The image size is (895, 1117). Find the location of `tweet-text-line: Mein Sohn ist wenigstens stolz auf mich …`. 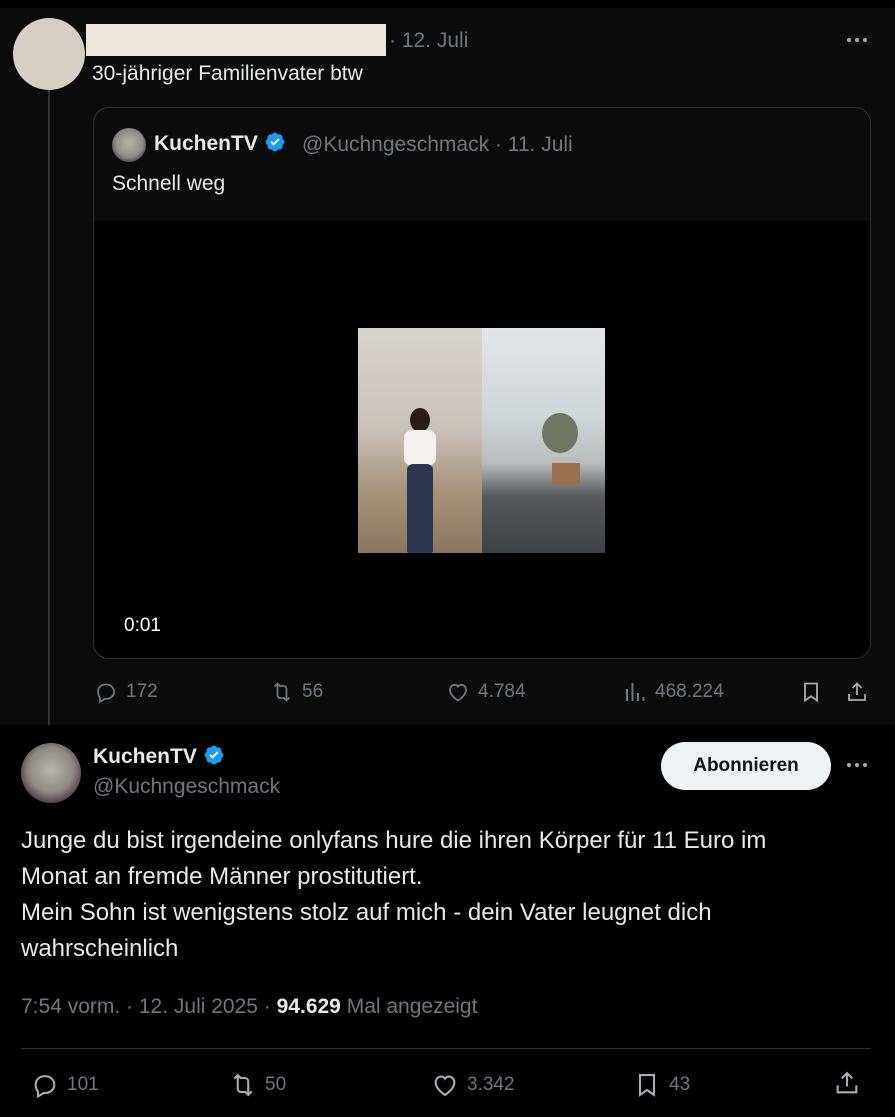

tweet-text-line: Mein Sohn ist wenigstens stolz auf mich … is located at coordinates (366, 912).